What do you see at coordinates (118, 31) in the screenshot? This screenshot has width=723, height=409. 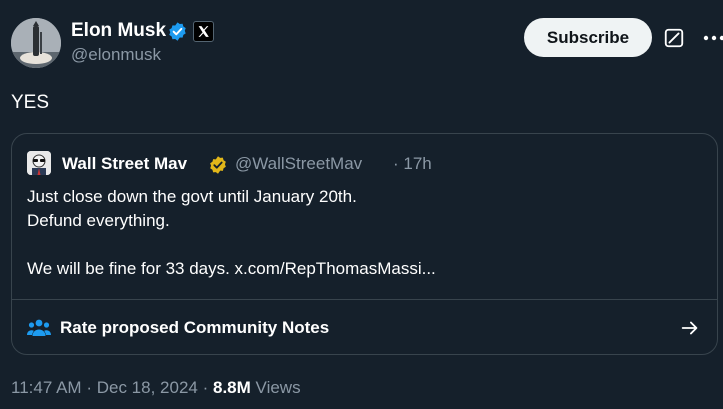 I see `author-name: Elon Musk` at bounding box center [118, 31].